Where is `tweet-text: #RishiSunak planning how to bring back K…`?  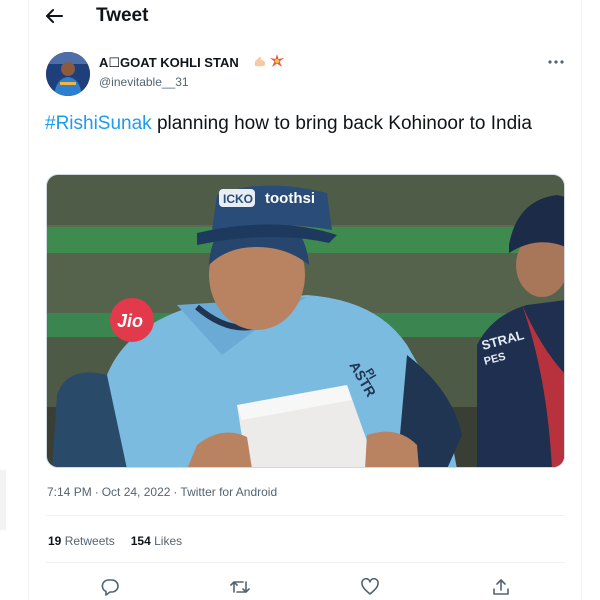
tweet-text: #RishiSunak planning how to bring back K… is located at coordinates (305, 123).